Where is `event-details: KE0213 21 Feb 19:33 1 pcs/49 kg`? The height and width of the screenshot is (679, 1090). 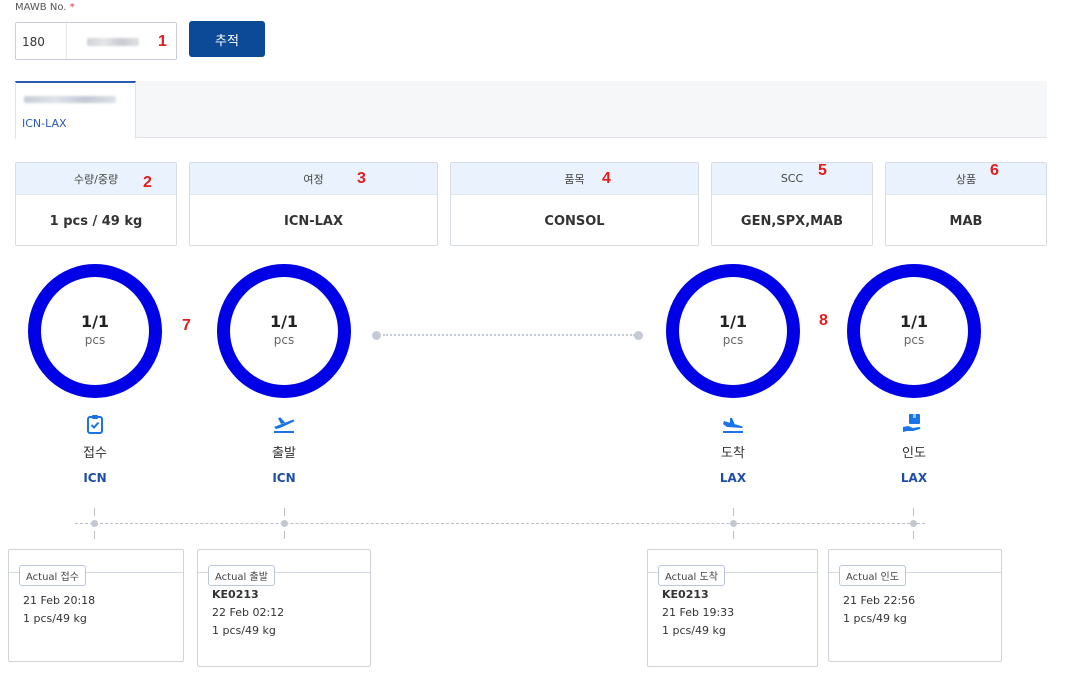 event-details: KE0213 21 Feb 19:33 1 pcs/49 kg is located at coordinates (698, 613).